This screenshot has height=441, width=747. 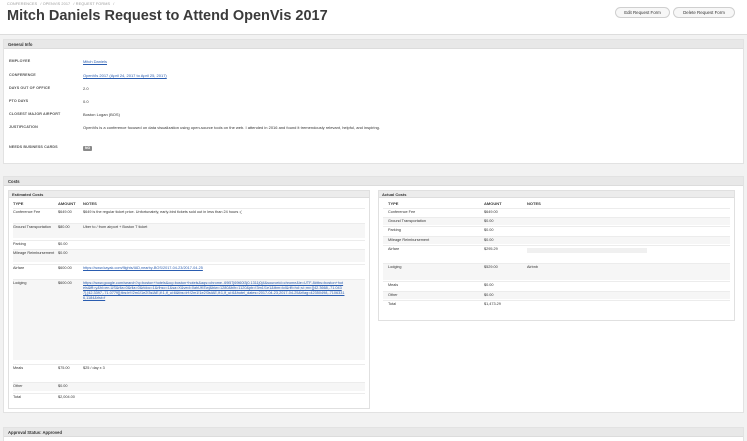 What do you see at coordinates (64, 227) in the screenshot?
I see `cell-amount: $80.00` at bounding box center [64, 227].